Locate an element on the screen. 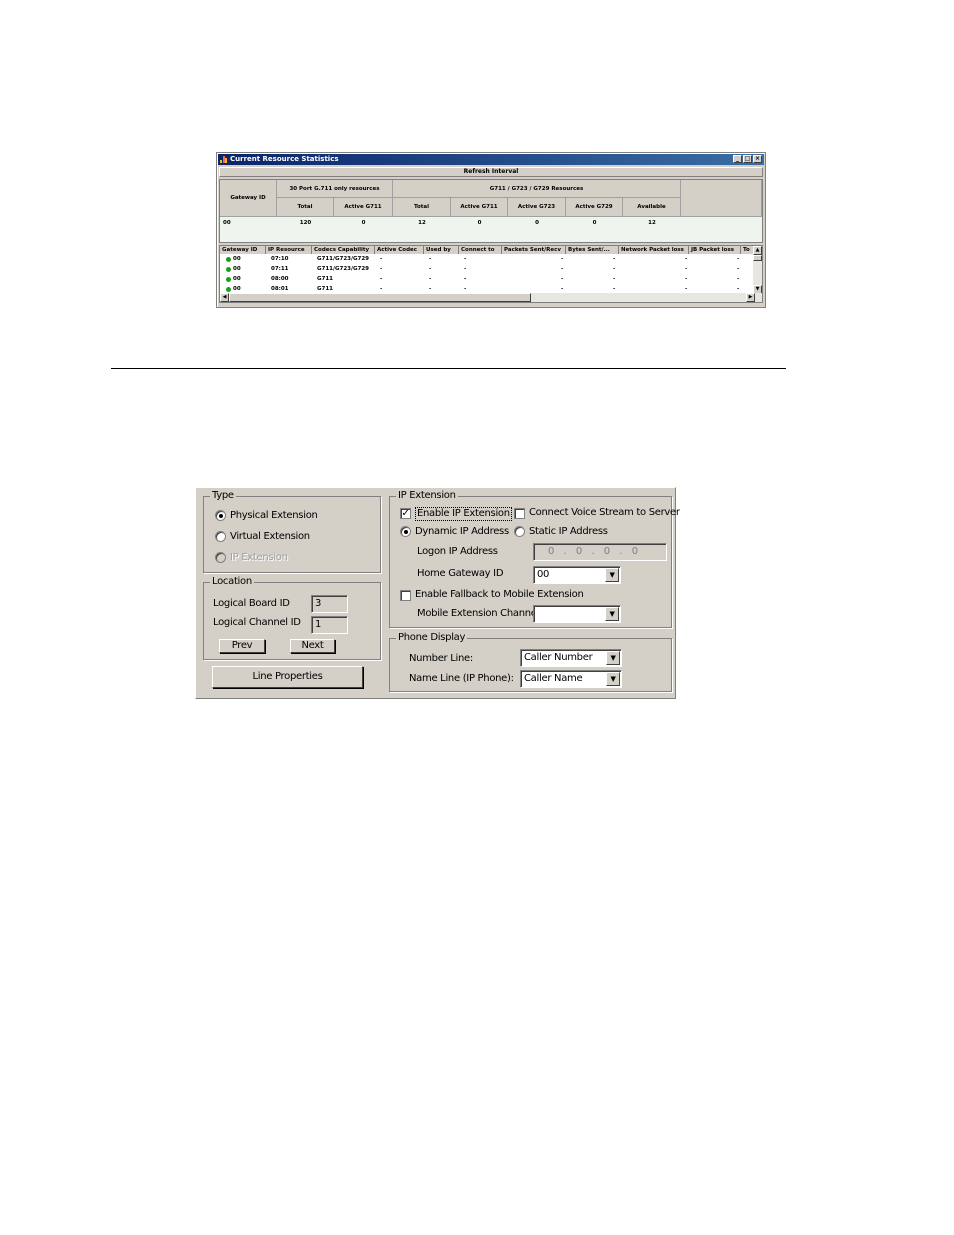 The height and width of the screenshot is (1235, 954). column-header: Used by is located at coordinates (441, 250).